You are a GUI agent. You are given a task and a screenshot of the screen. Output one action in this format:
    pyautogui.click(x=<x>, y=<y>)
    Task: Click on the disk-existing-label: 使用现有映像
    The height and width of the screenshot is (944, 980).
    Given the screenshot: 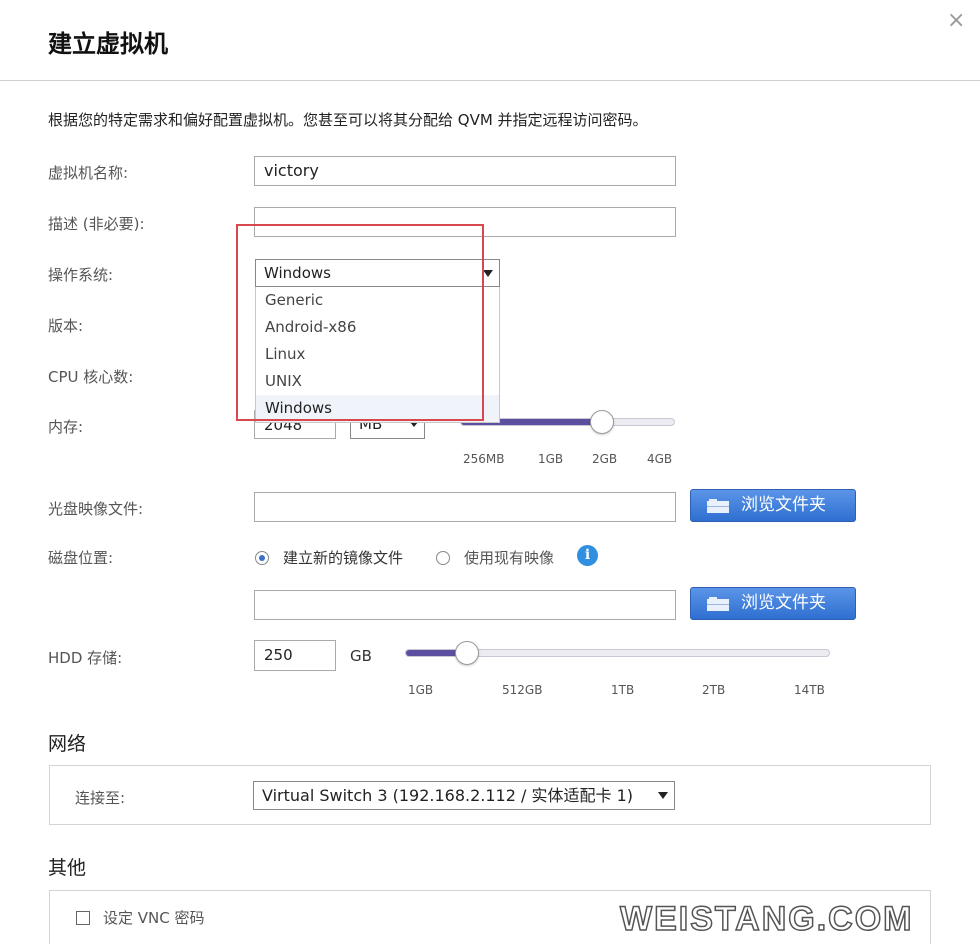 What is the action you would take?
    pyautogui.click(x=509, y=558)
    